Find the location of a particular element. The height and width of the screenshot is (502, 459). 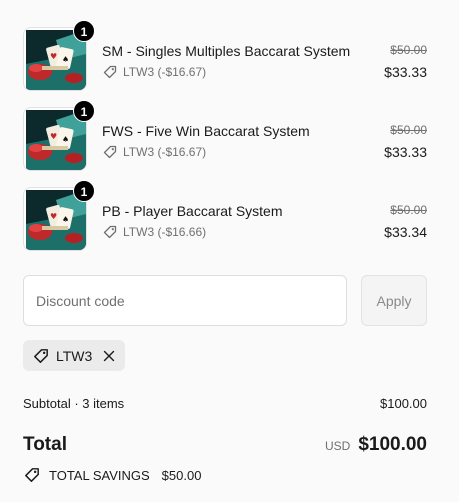

product-title: SM - Singles Multiples Baccarat System is located at coordinates (226, 51).